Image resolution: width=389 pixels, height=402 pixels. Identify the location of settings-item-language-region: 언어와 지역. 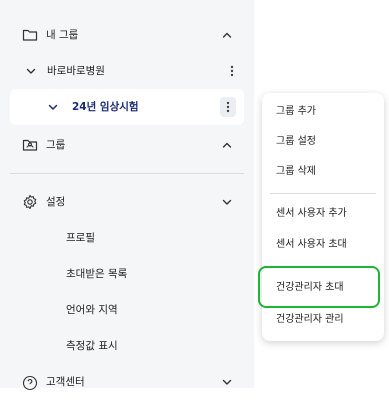
(127, 310).